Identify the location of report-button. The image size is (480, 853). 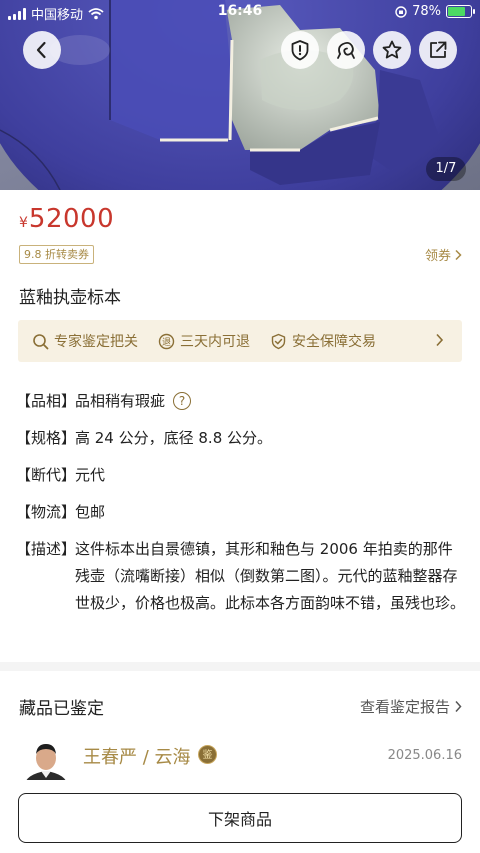
(300, 50).